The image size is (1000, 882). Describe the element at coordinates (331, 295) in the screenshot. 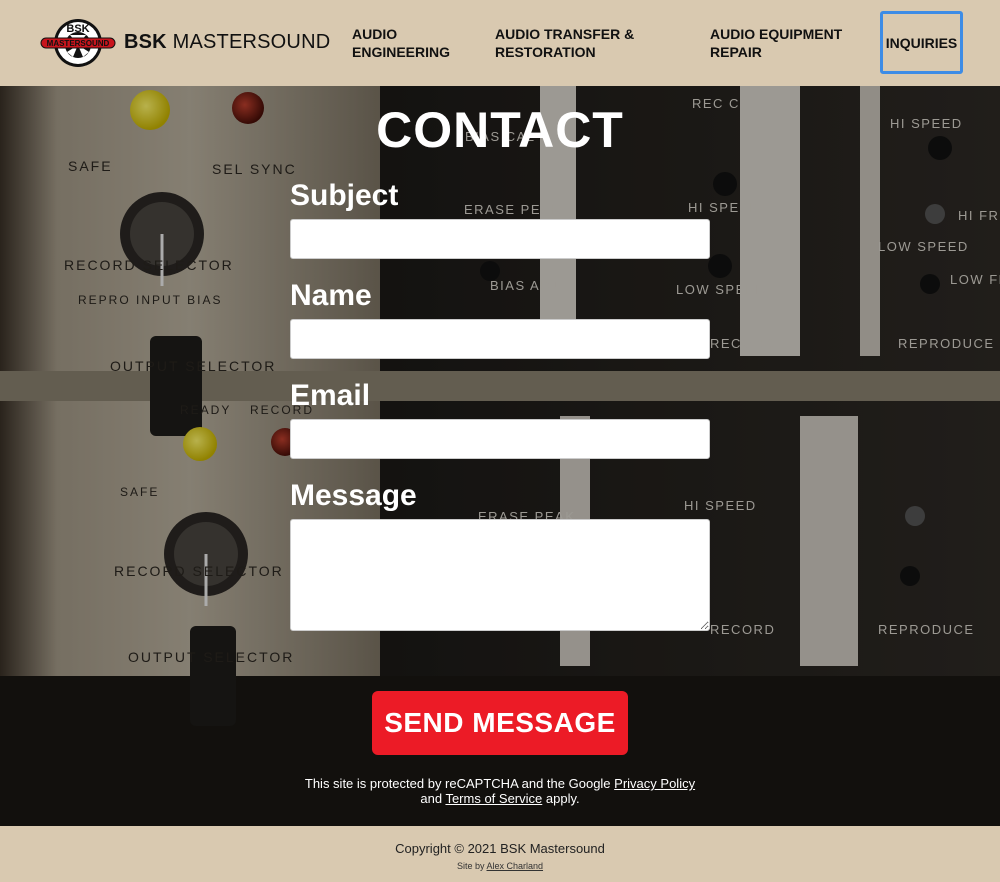

I see `name-label: Name` at that location.